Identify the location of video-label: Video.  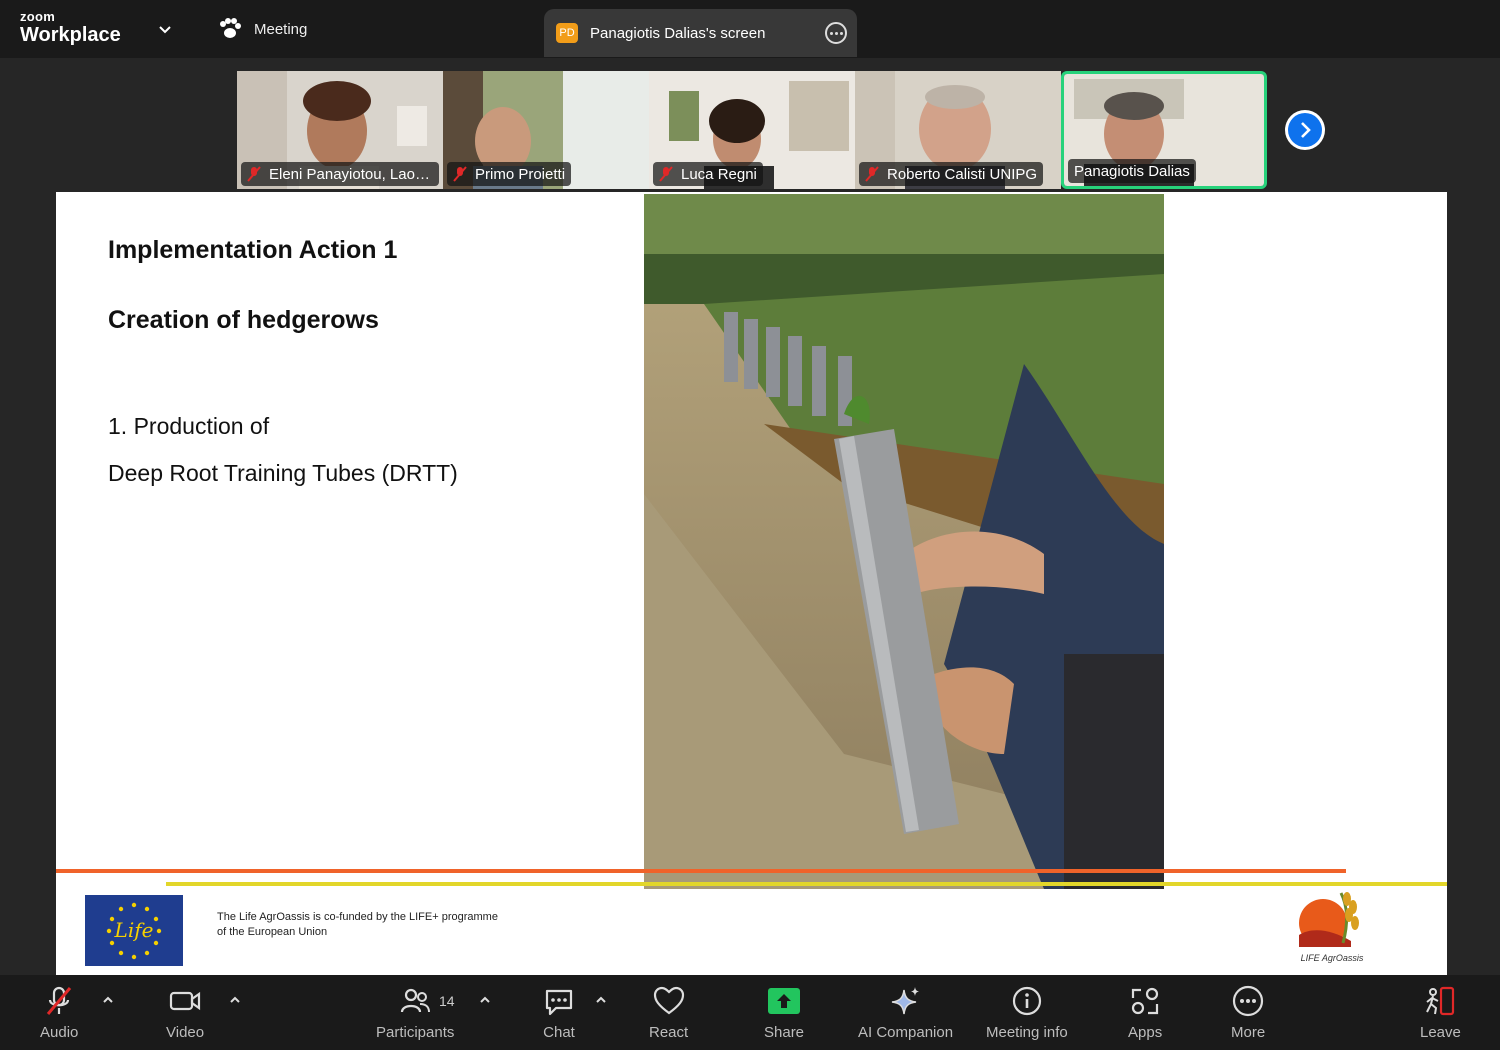
(185, 1032).